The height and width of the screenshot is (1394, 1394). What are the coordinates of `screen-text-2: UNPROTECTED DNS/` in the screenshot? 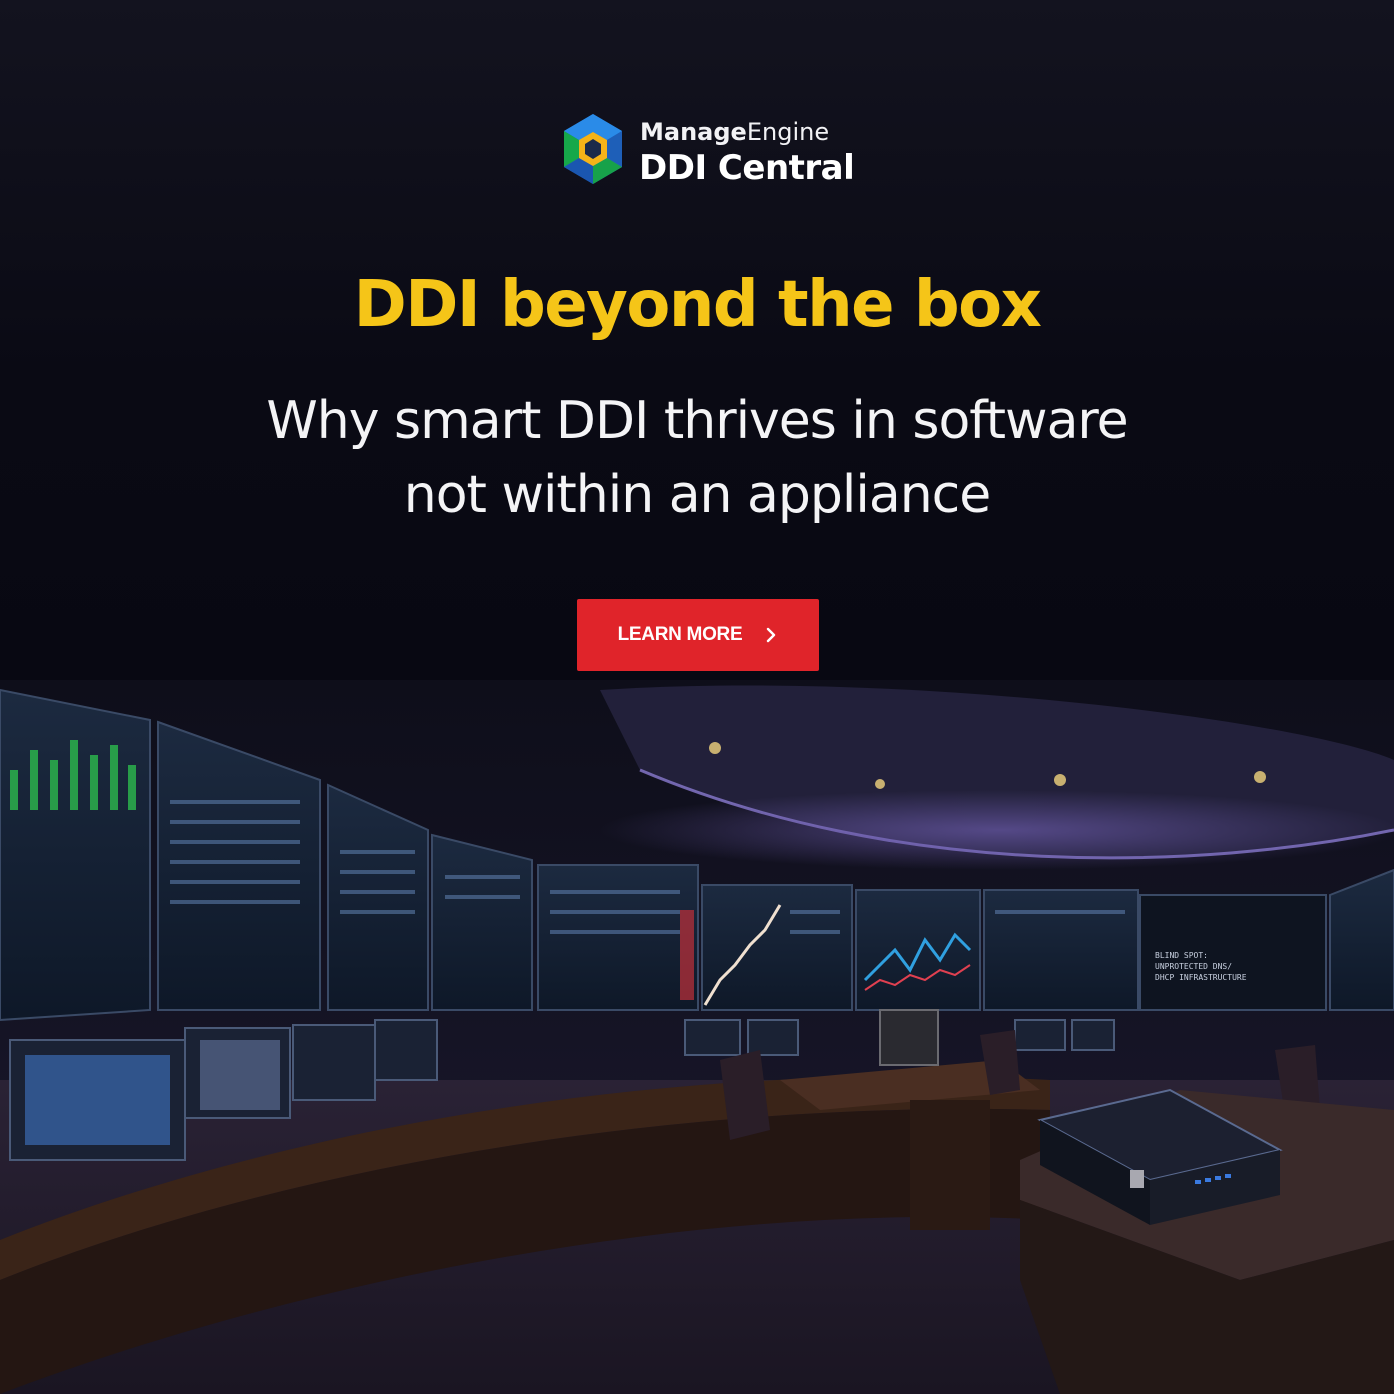 It's located at (1193, 966).